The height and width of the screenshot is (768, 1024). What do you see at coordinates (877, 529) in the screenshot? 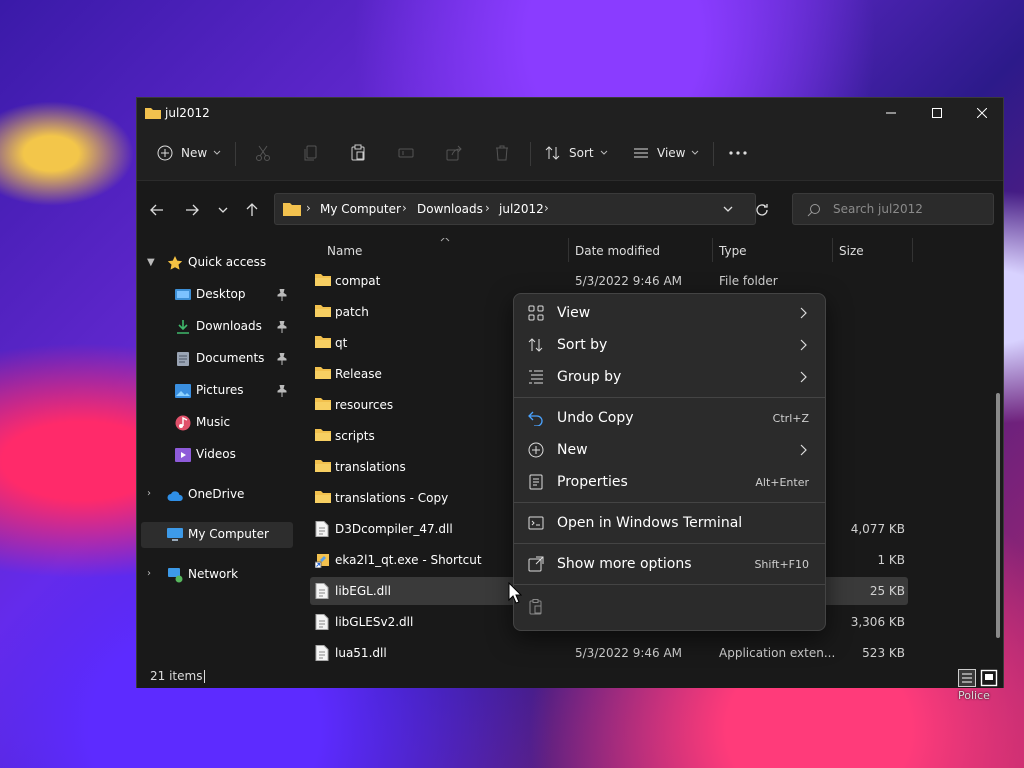
I see `file-size: 4,077 KB` at bounding box center [877, 529].